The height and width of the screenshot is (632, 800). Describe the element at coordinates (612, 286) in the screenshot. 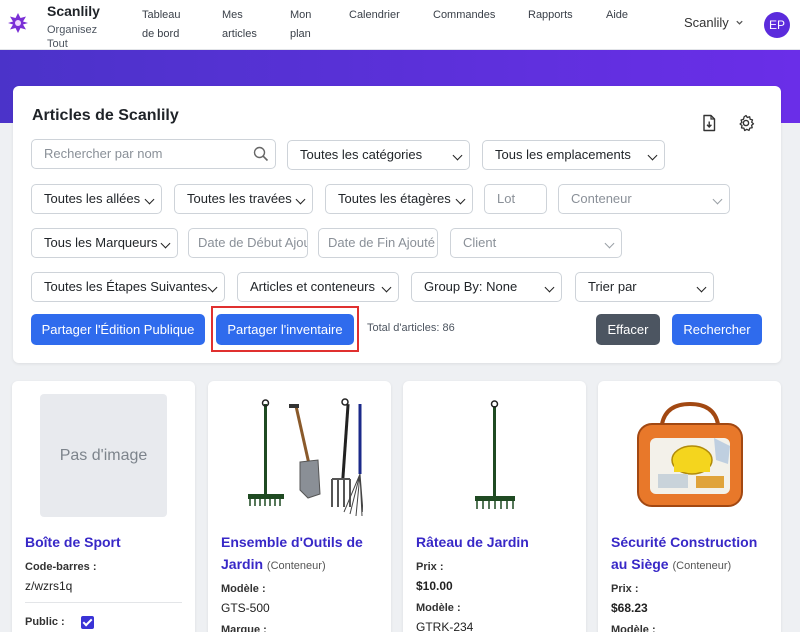

I see `sort-select-value: Trier par` at that location.